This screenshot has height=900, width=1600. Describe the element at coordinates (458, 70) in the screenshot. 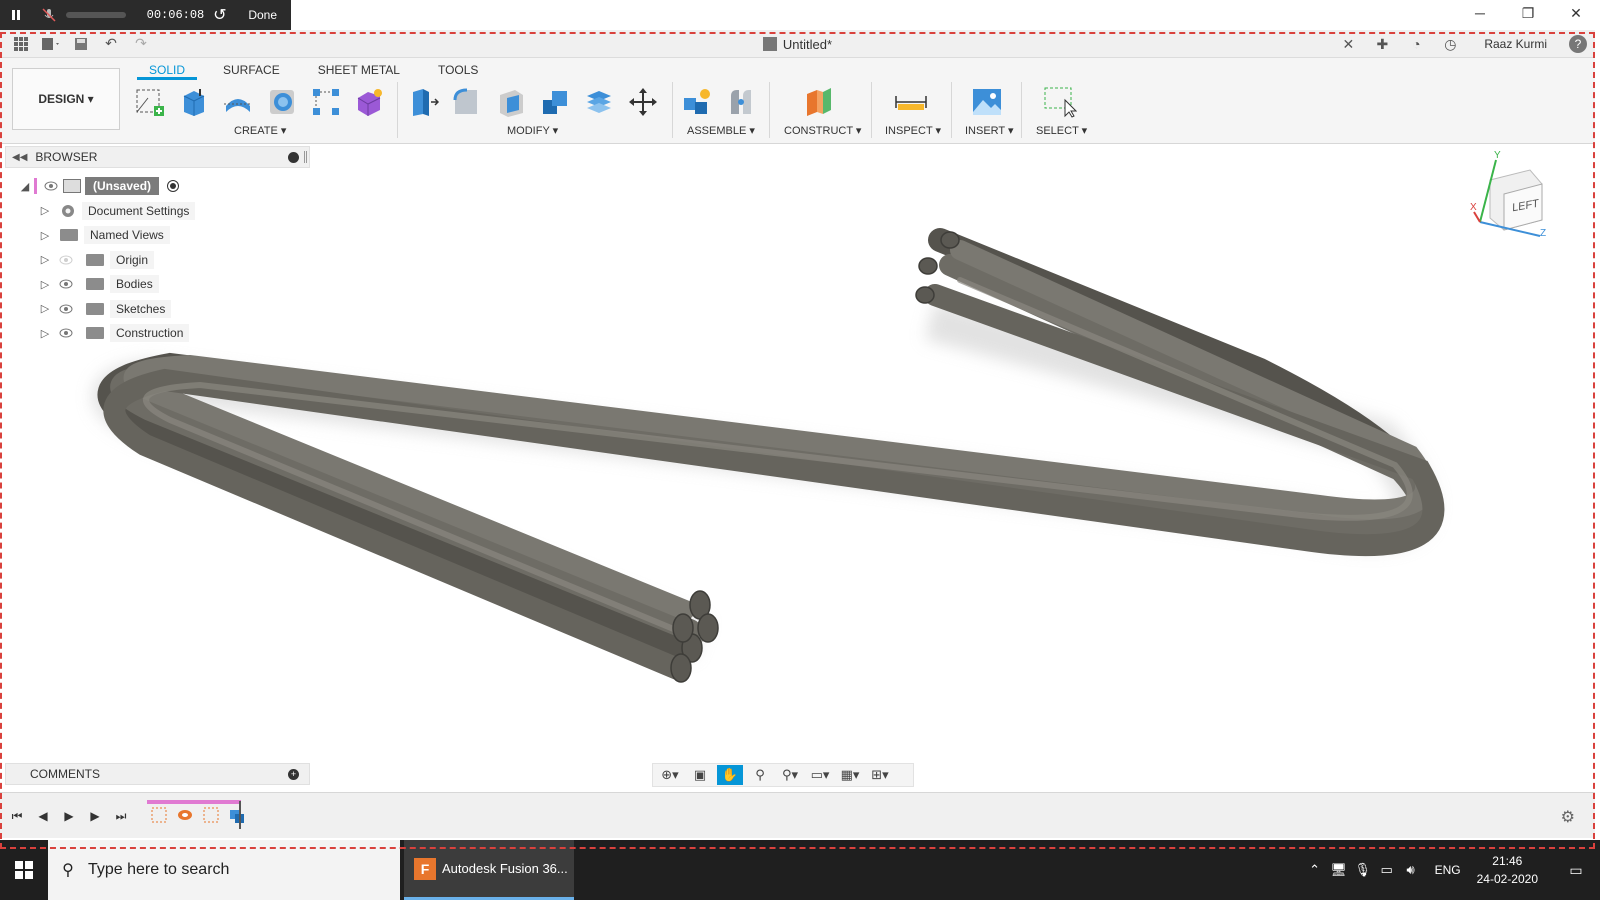

I see `tab-tools: TOOLS` at that location.